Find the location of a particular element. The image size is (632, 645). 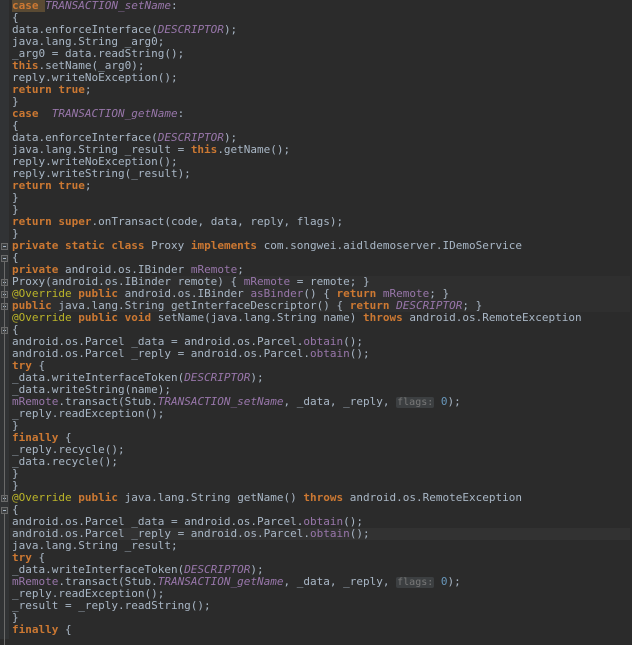

code-token: getName() is located at coordinates (270, 497).